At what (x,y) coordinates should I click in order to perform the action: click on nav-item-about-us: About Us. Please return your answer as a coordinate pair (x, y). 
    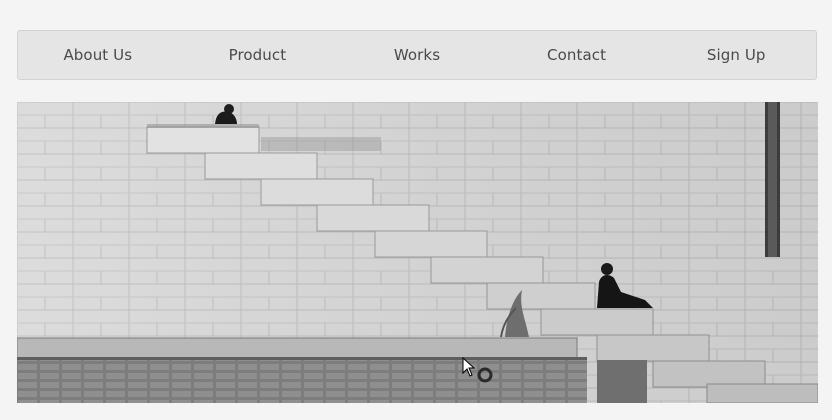
    Looking at the image, I should click on (98, 55).